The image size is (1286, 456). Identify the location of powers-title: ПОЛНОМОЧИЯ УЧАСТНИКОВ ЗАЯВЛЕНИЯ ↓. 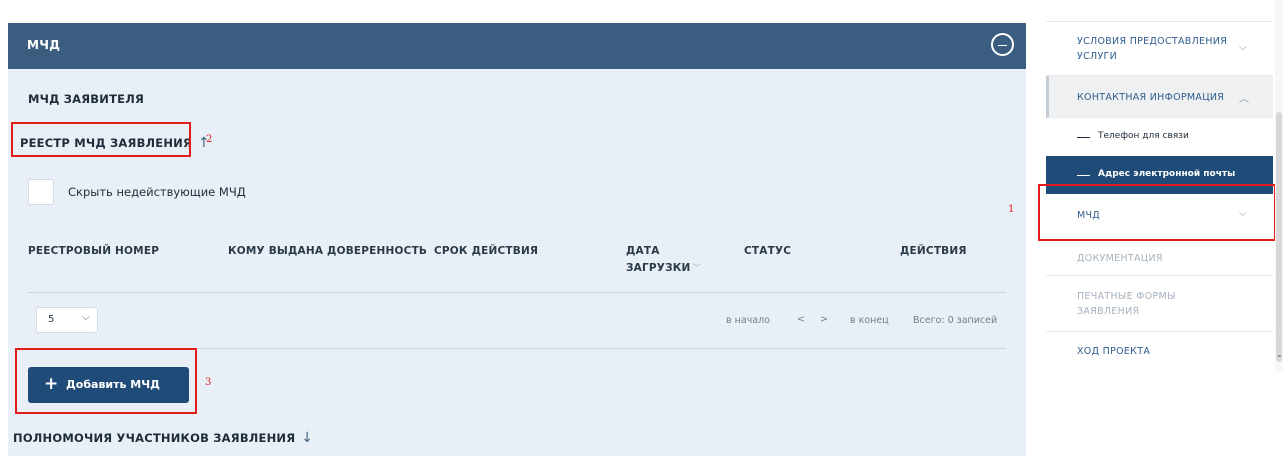
(163, 438).